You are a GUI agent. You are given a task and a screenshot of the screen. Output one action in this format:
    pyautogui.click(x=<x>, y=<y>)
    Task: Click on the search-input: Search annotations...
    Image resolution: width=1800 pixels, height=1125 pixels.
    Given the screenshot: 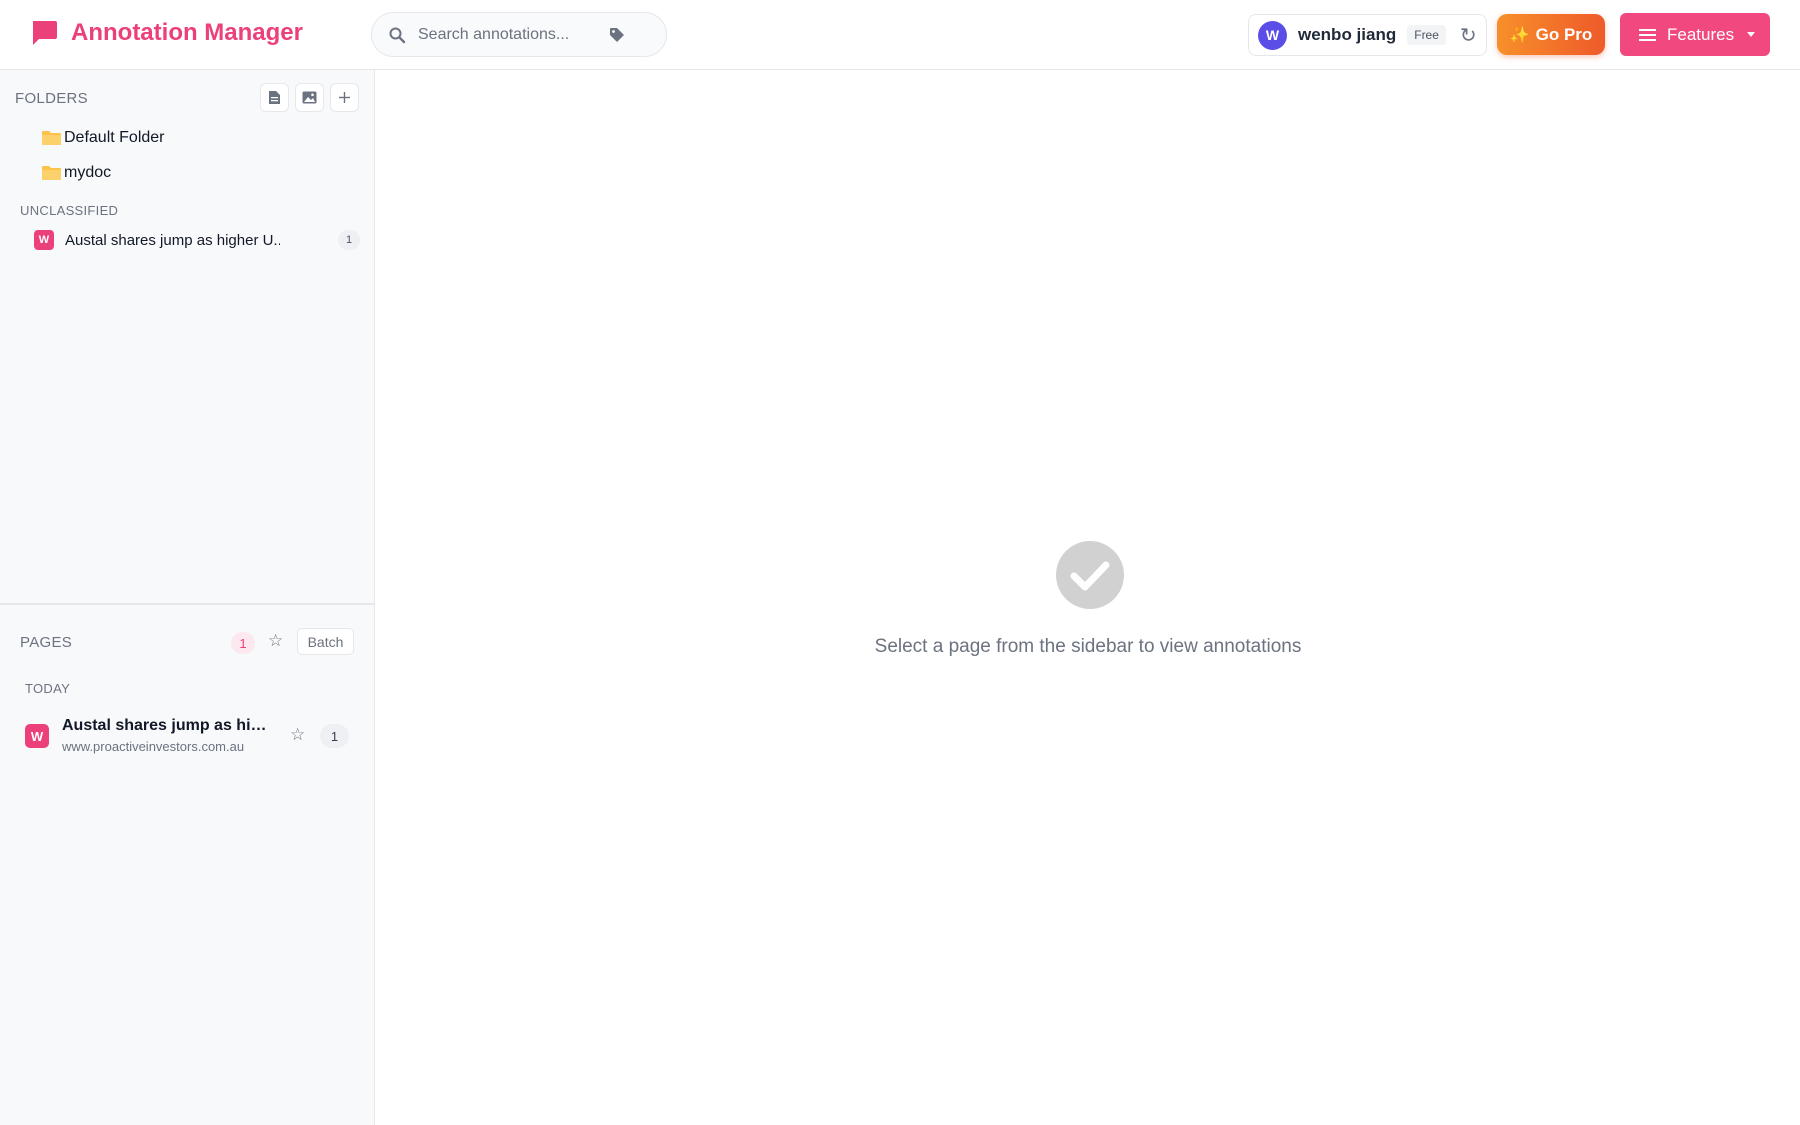 What is the action you would take?
    pyautogui.click(x=513, y=35)
    